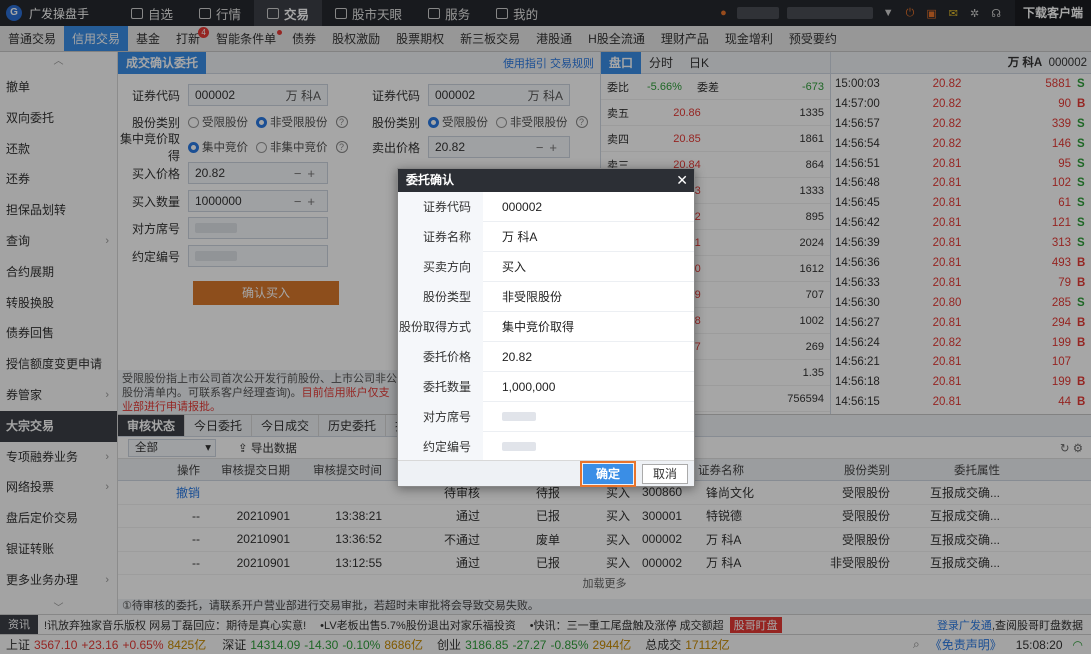 This screenshot has width=1091, height=654. Describe the element at coordinates (514, 267) in the screenshot. I see `dialog-row-value: 买入` at that location.